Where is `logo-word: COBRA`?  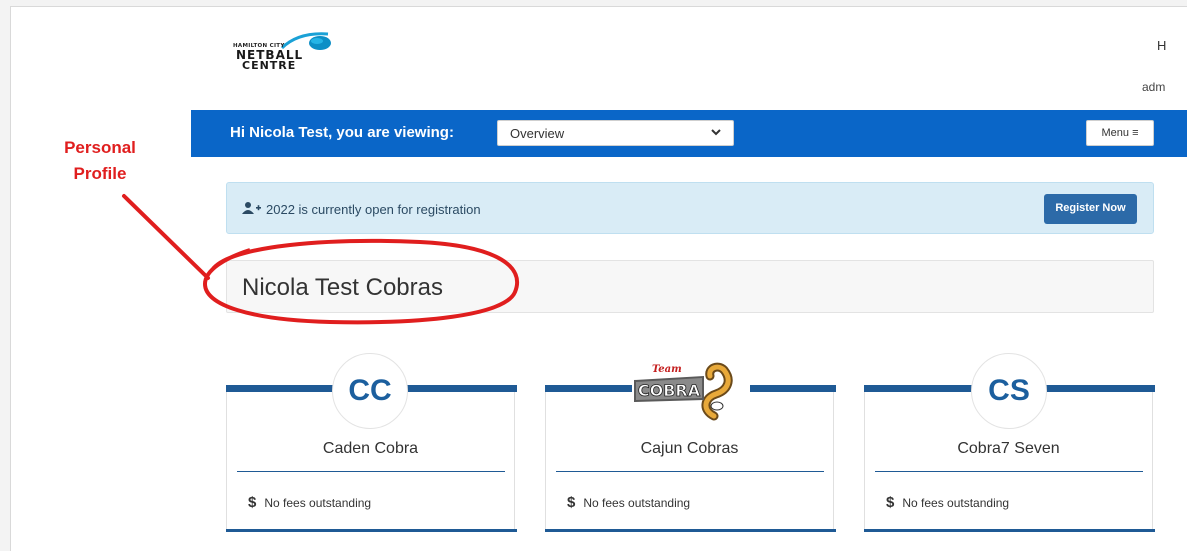
logo-word: COBRA is located at coordinates (669, 390).